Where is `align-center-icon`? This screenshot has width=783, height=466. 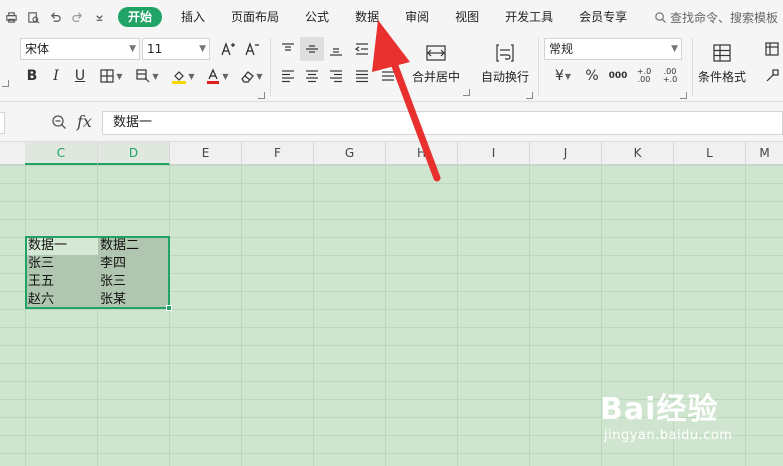
align-center-icon is located at coordinates (312, 76).